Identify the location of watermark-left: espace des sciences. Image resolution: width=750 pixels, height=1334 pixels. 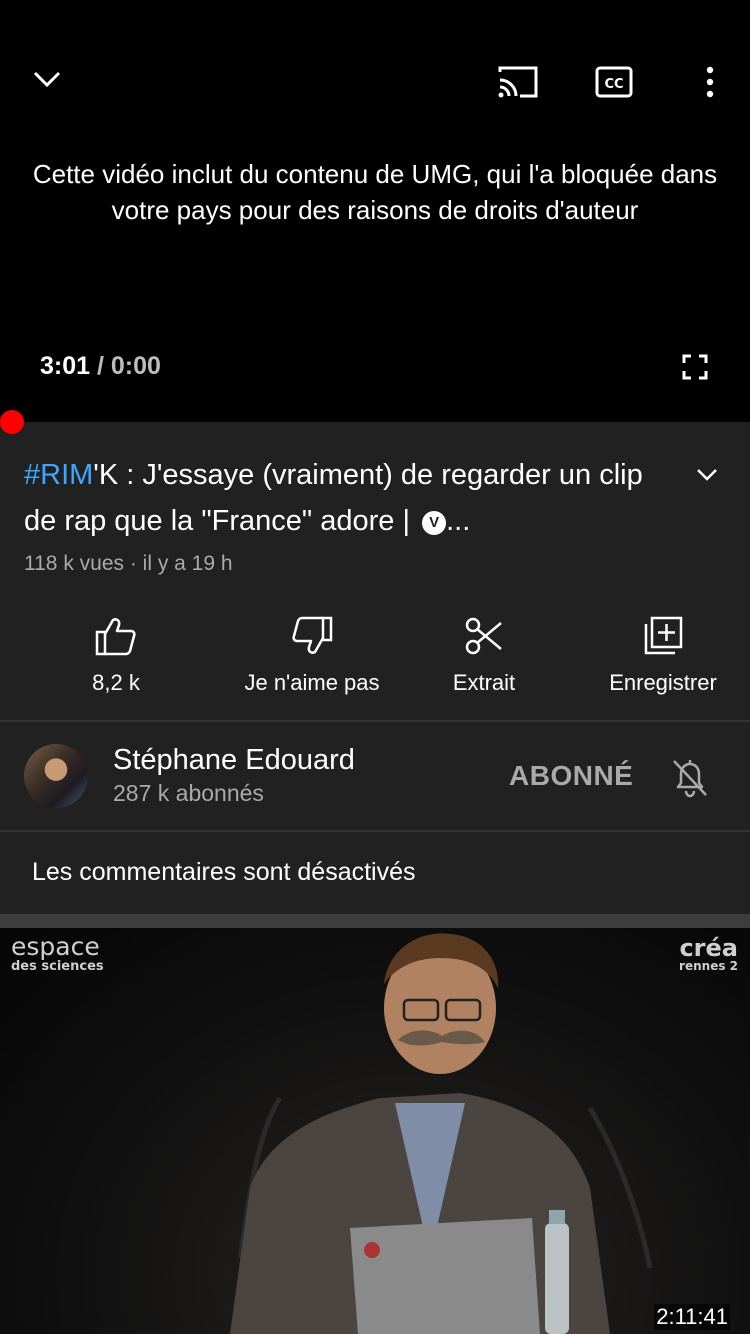
(57, 953).